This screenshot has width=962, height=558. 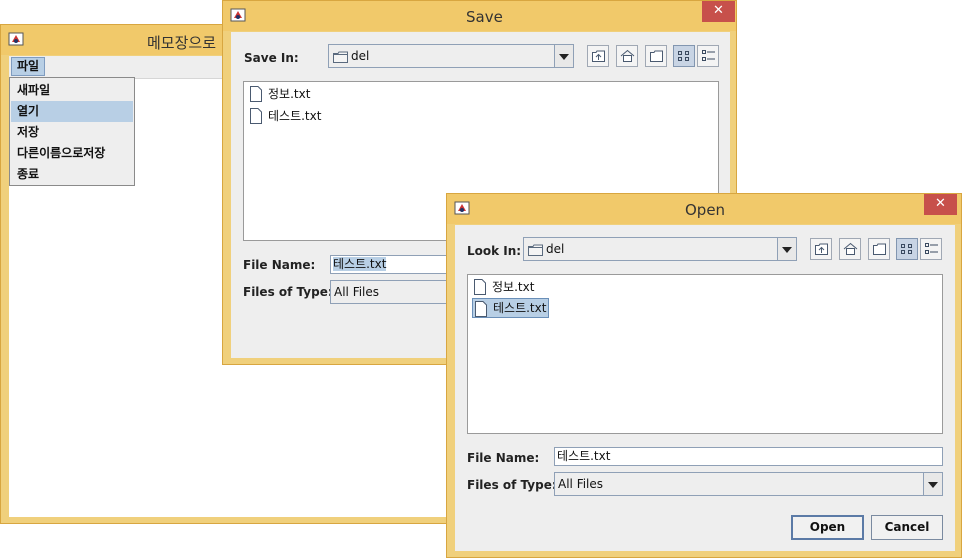 I want to click on open-title: Open, so click(x=705, y=210).